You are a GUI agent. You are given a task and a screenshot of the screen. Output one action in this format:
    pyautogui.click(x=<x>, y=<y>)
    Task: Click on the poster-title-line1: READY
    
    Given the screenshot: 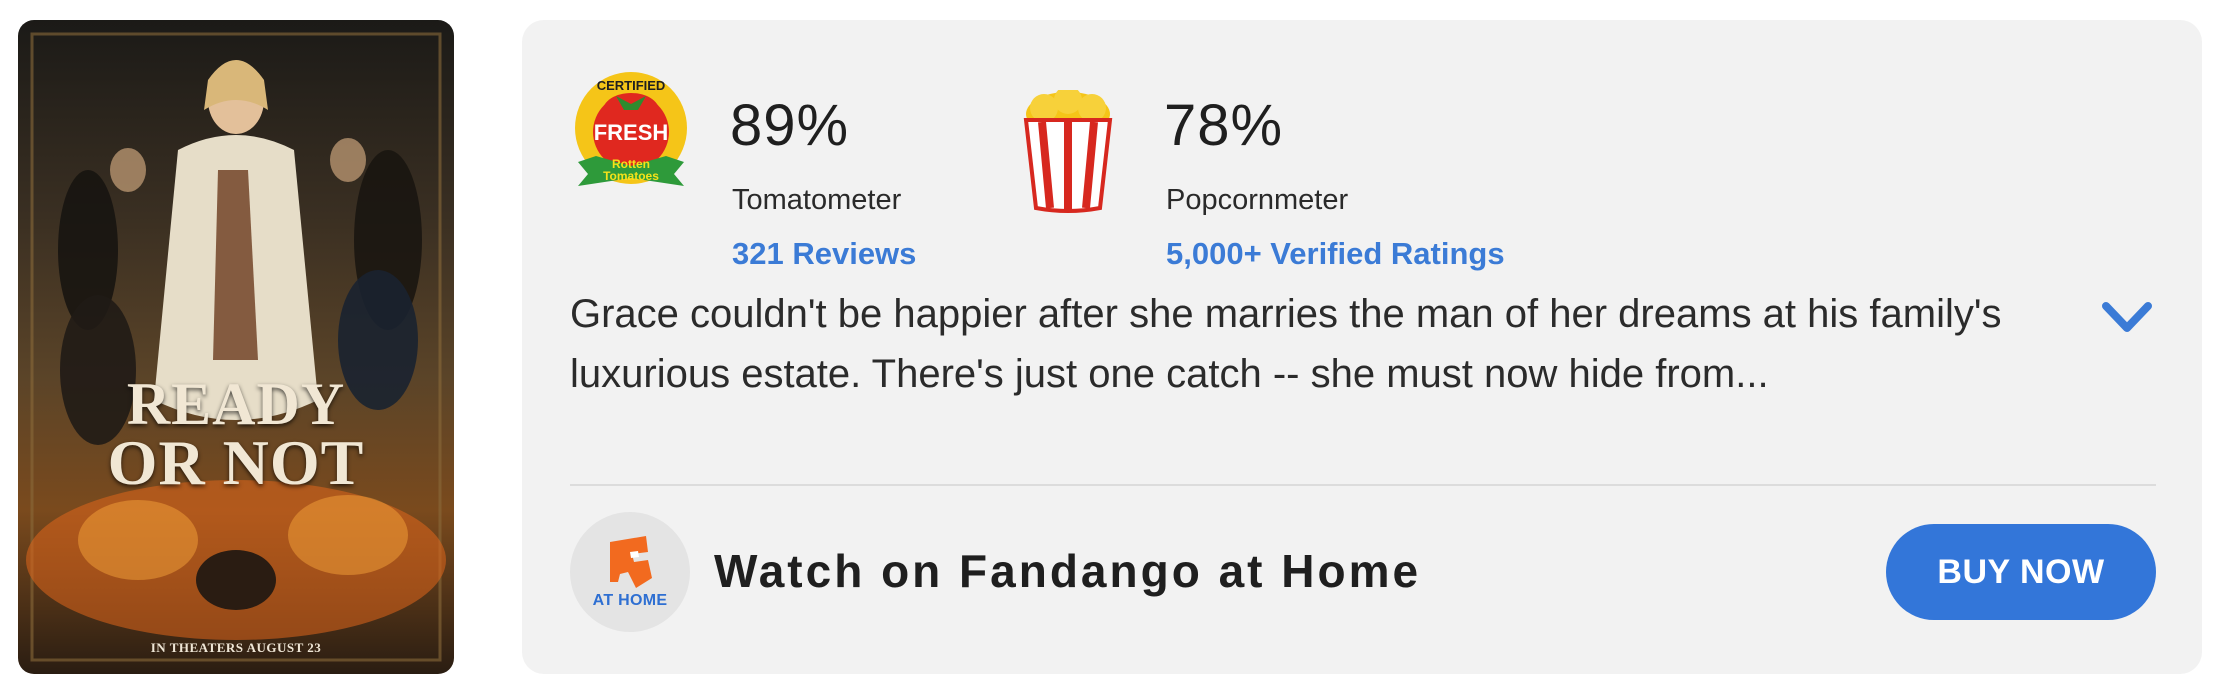 What is the action you would take?
    pyautogui.click(x=236, y=404)
    